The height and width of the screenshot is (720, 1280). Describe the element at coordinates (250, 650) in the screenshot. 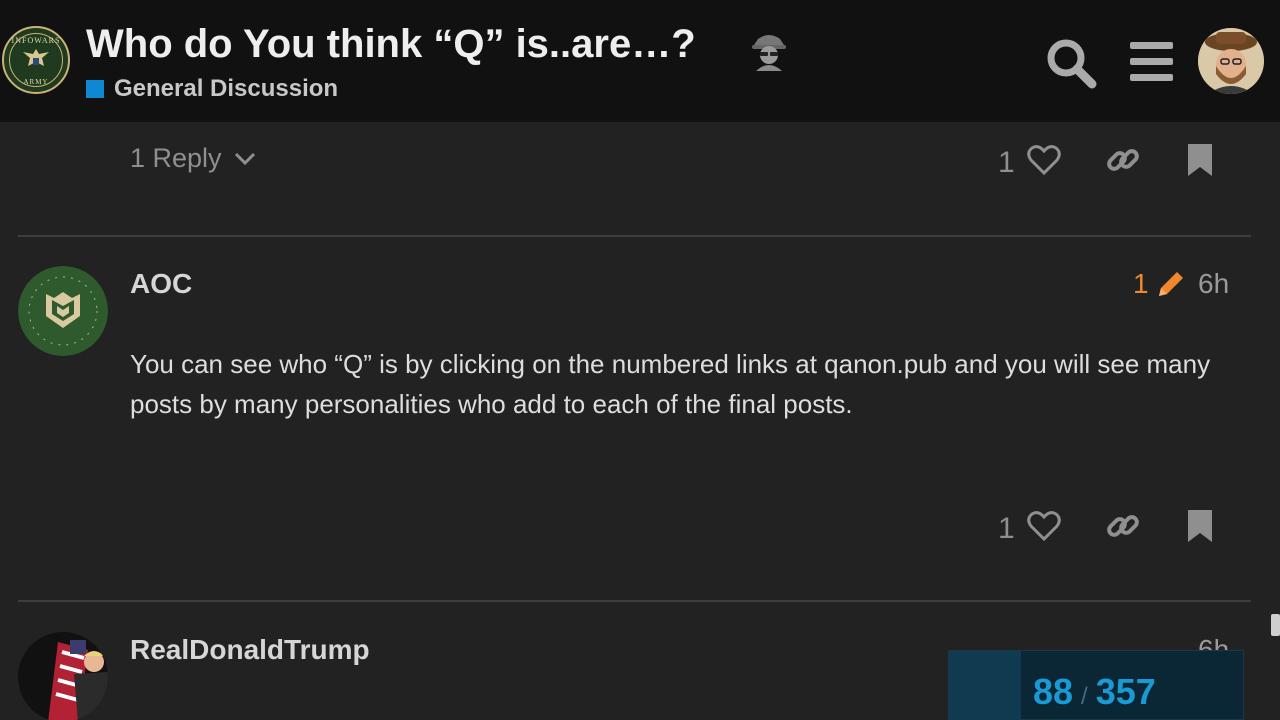

I see `post-username: RealDonaldTrump` at that location.